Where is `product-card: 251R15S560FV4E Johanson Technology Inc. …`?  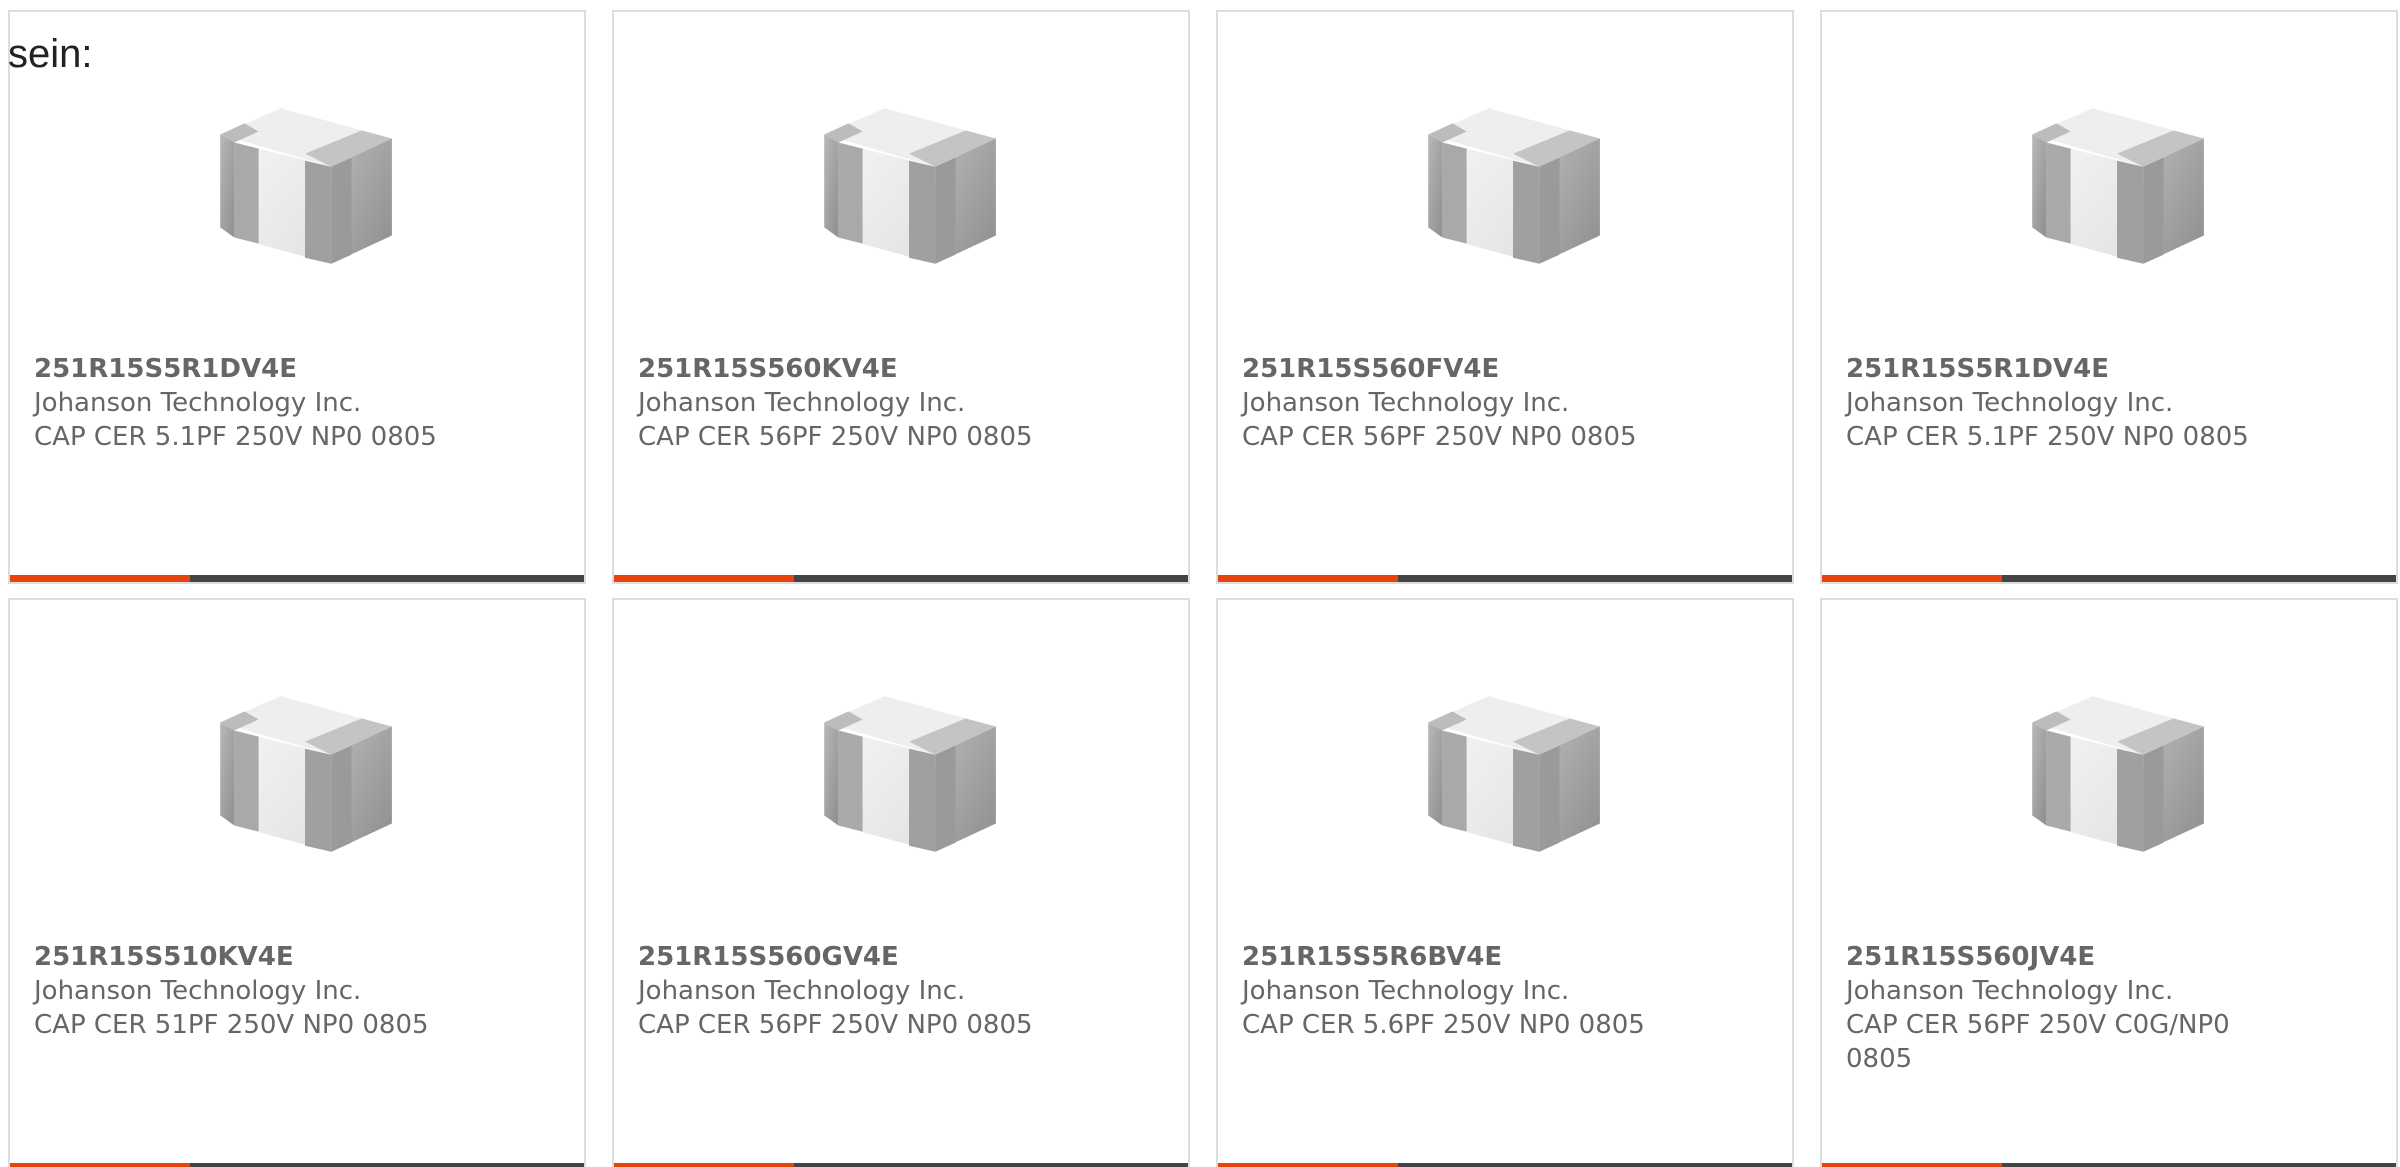 product-card: 251R15S560FV4E Johanson Technology Inc. … is located at coordinates (1505, 297).